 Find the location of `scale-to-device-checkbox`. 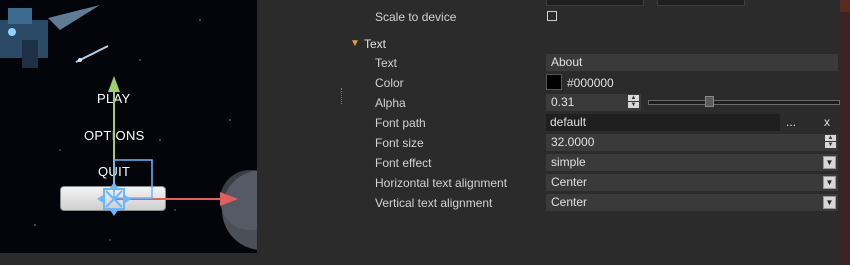

scale-to-device-checkbox is located at coordinates (552, 16).